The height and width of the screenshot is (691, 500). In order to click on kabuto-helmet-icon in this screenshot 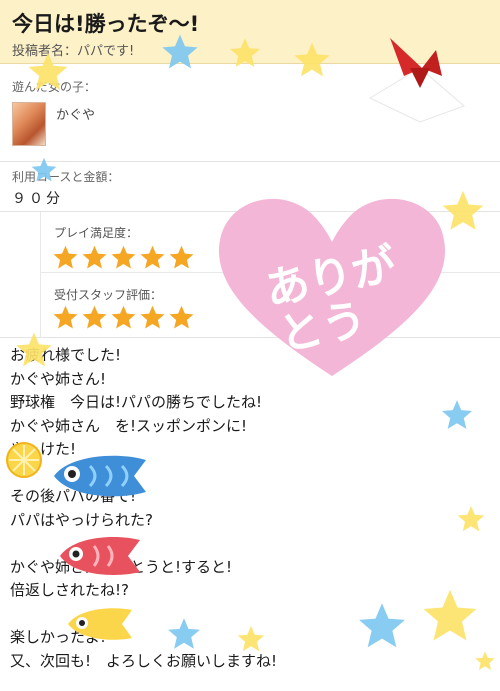, I will do `click(416, 80)`.